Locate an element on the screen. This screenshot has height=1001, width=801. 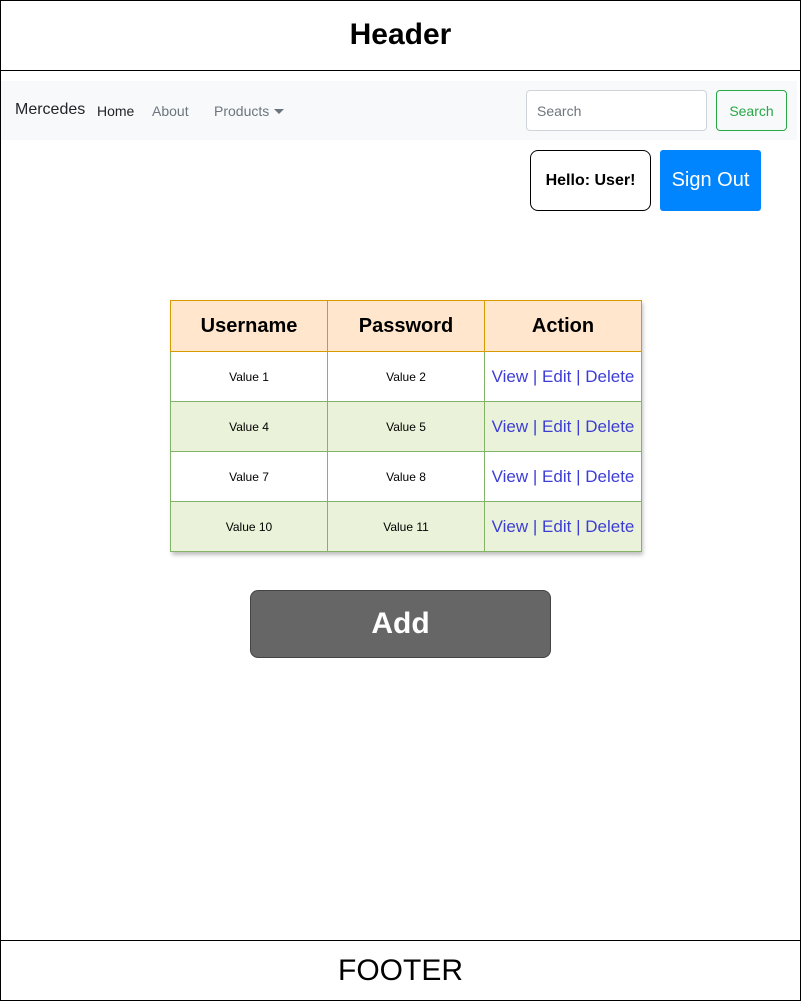
add-button: Add is located at coordinates (400, 624).